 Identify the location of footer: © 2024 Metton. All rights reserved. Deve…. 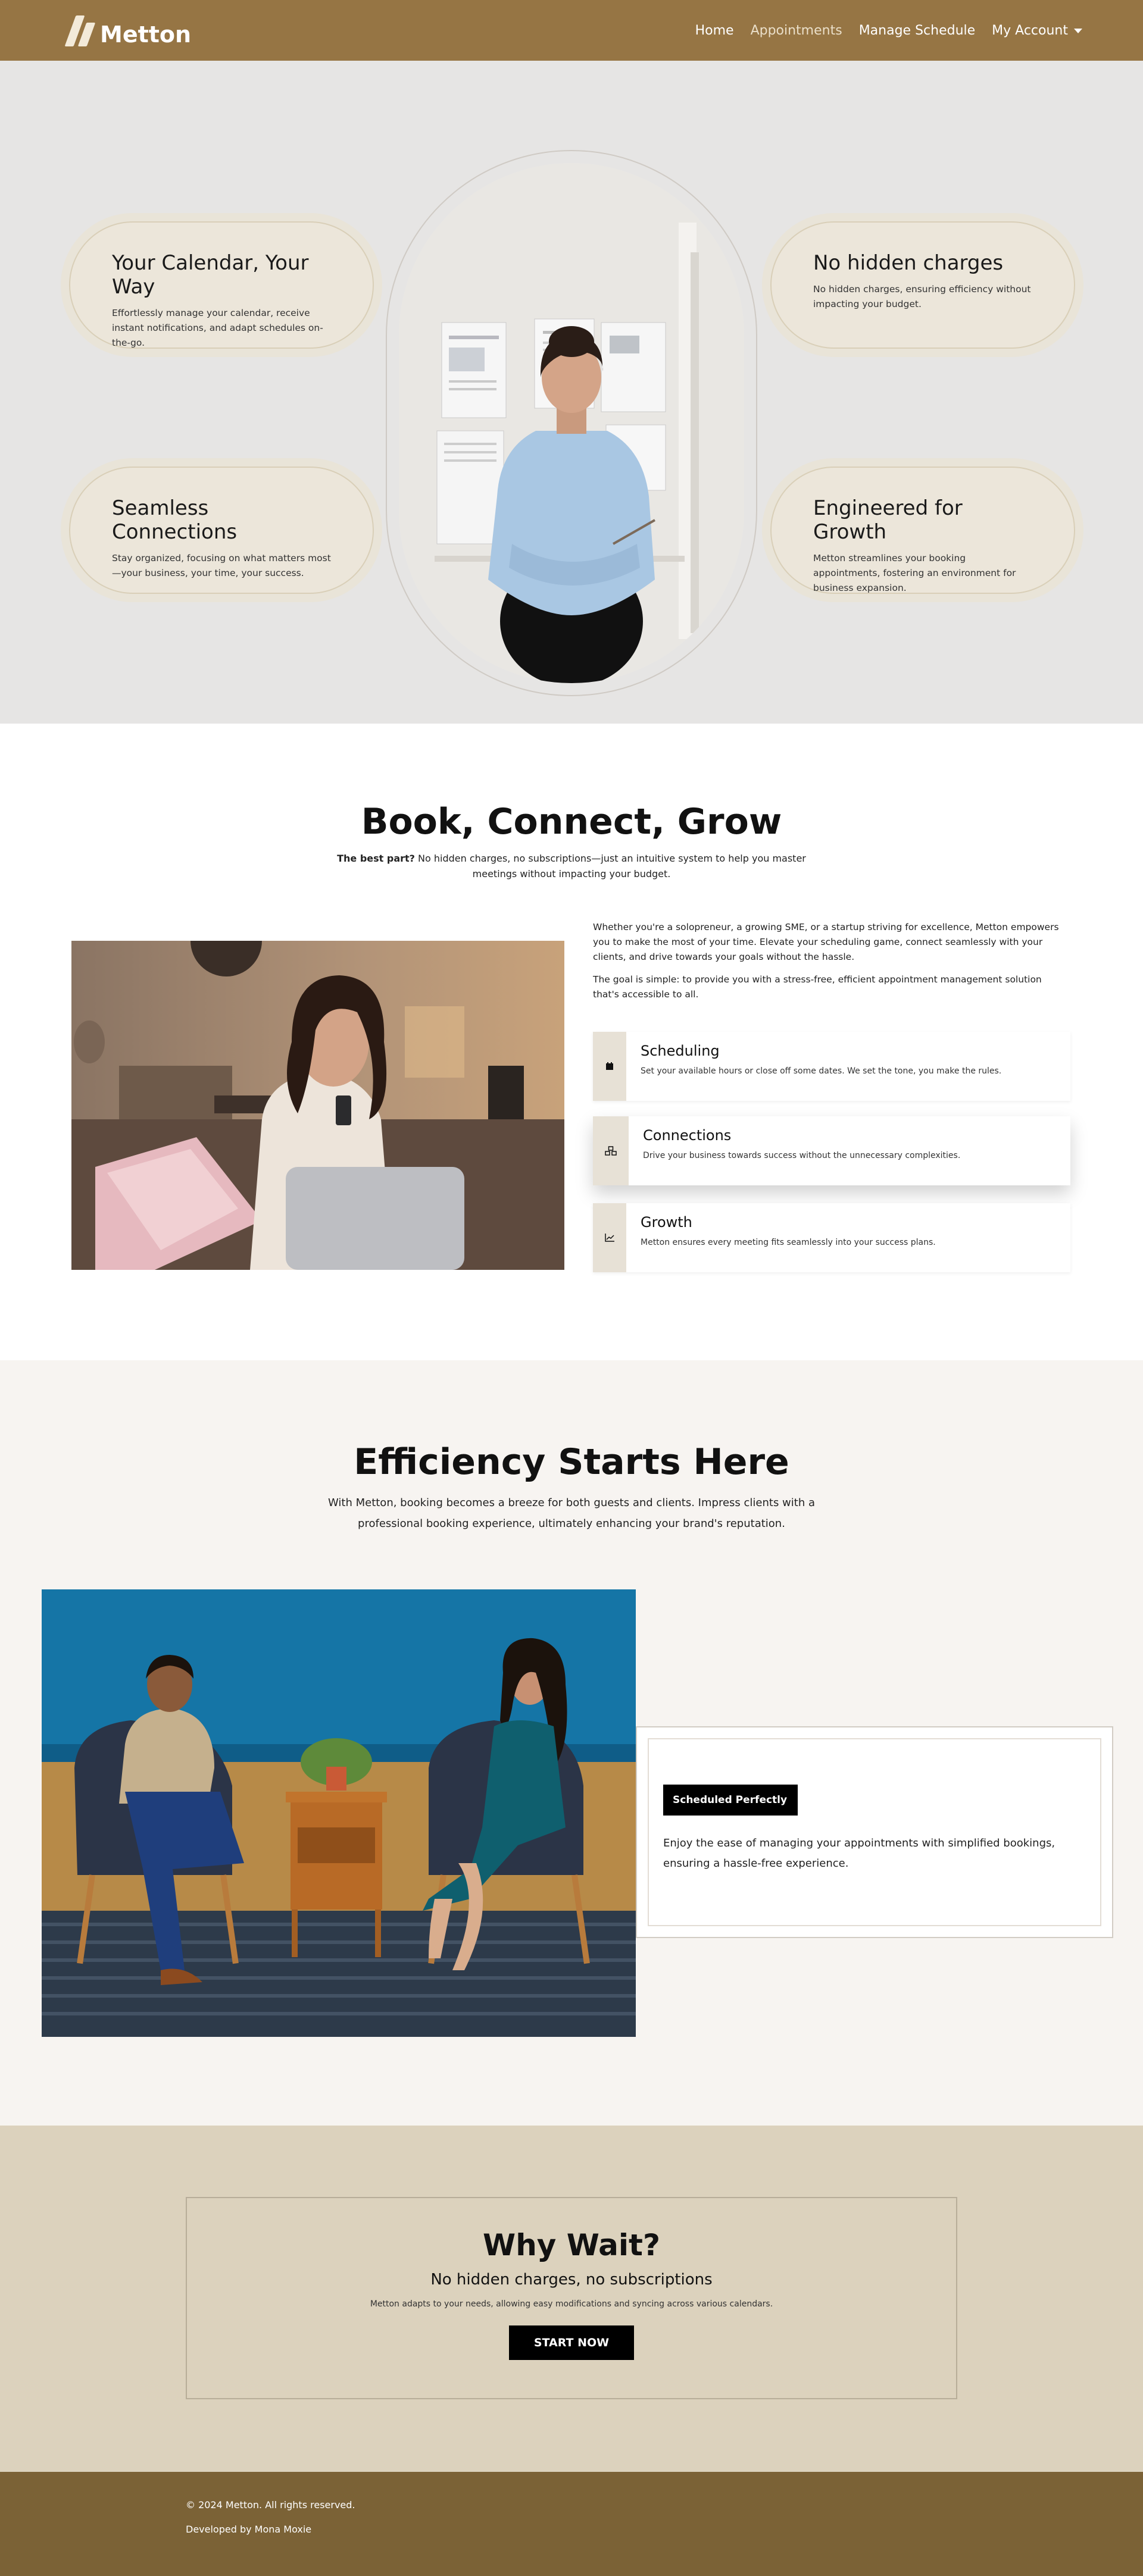
(571, 2524).